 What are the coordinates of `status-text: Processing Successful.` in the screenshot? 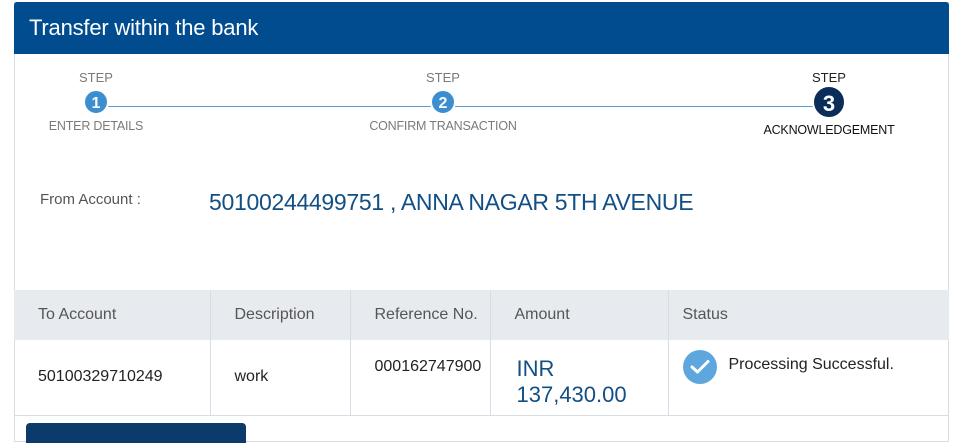 It's located at (811, 364).